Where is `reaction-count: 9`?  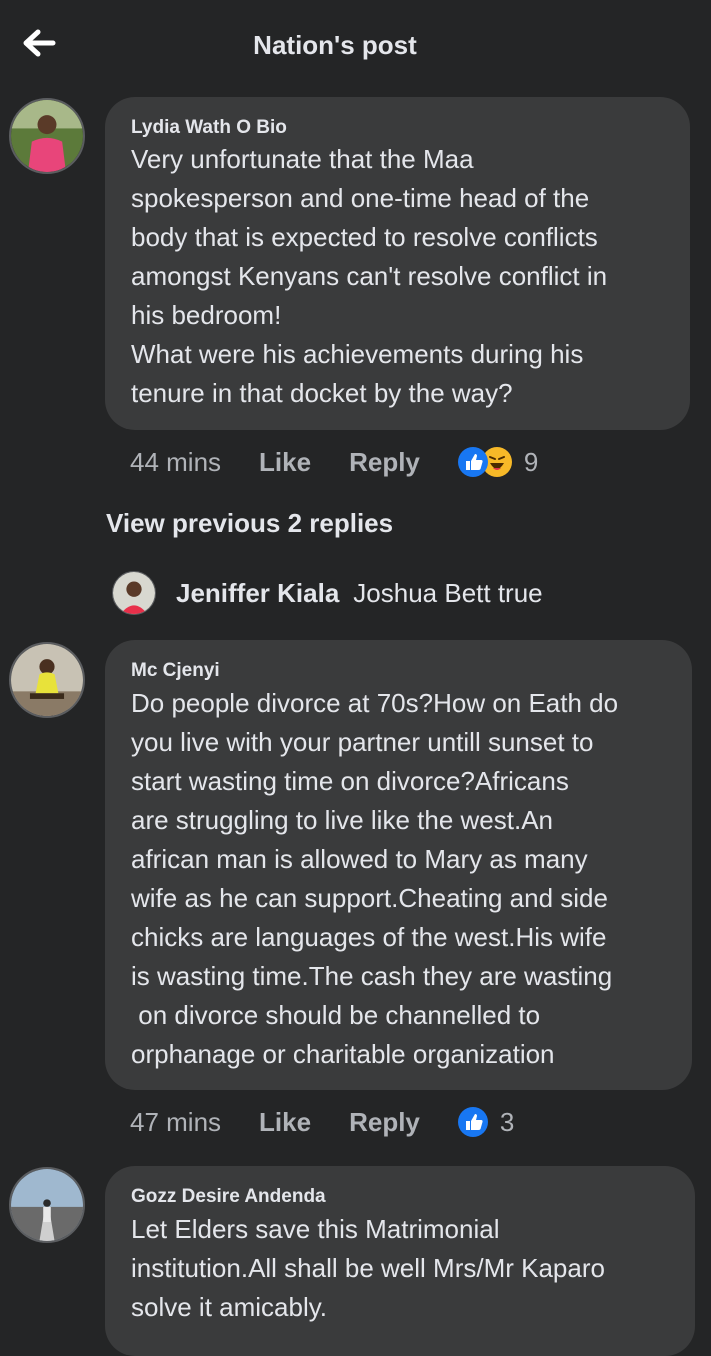 reaction-count: 9 is located at coordinates (531, 461).